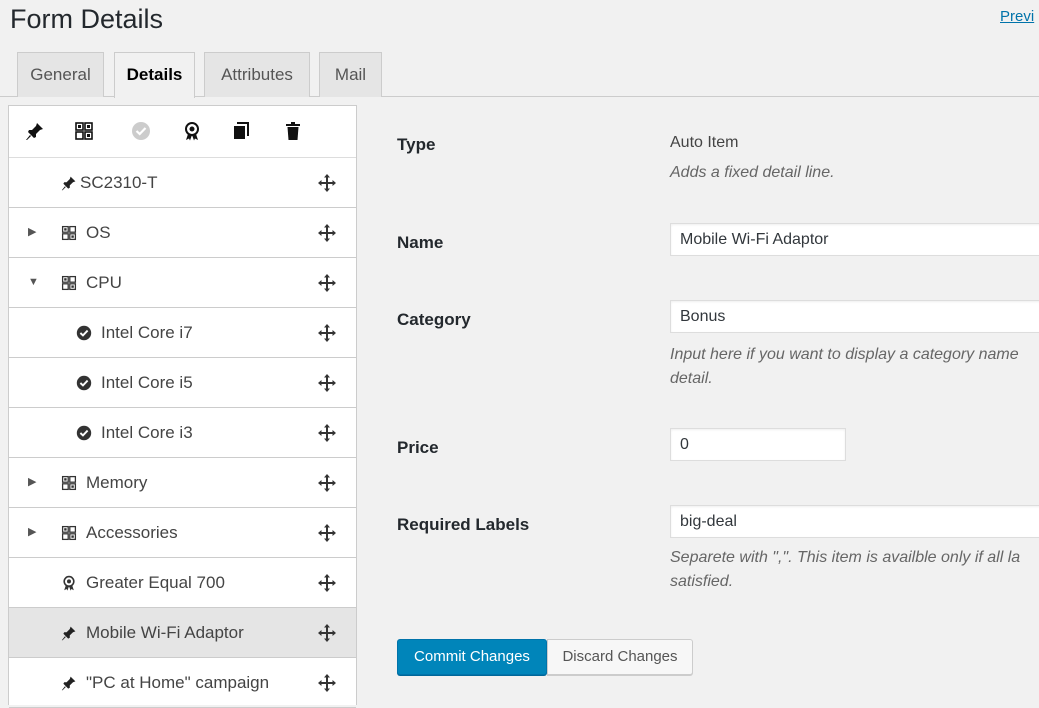 This screenshot has width=1039, height=708. Describe the element at coordinates (182, 483) in the screenshot. I see `list-item: ▶ Memory` at that location.